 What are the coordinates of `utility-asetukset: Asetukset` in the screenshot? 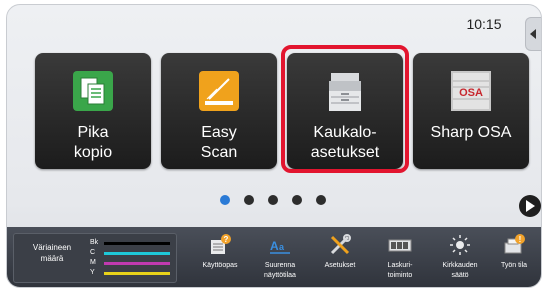 It's located at (340, 257).